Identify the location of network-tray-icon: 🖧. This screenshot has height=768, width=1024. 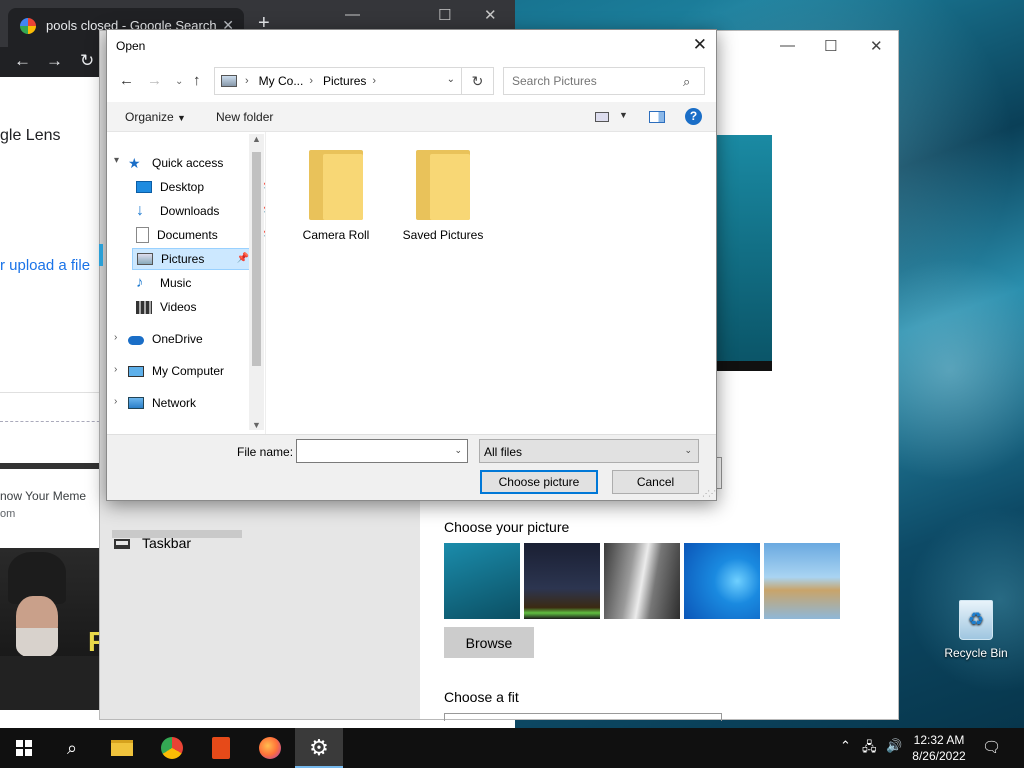
(869, 749).